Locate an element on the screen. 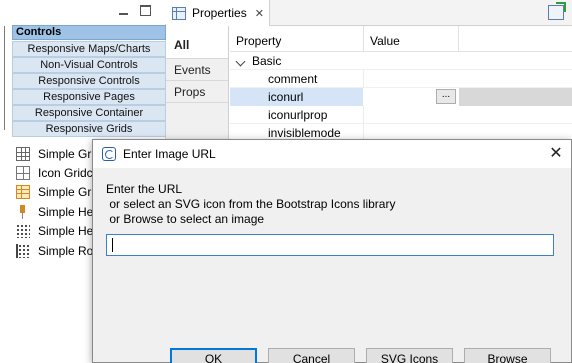 This screenshot has height=363, width=572. browse-button: Browse is located at coordinates (507, 355).